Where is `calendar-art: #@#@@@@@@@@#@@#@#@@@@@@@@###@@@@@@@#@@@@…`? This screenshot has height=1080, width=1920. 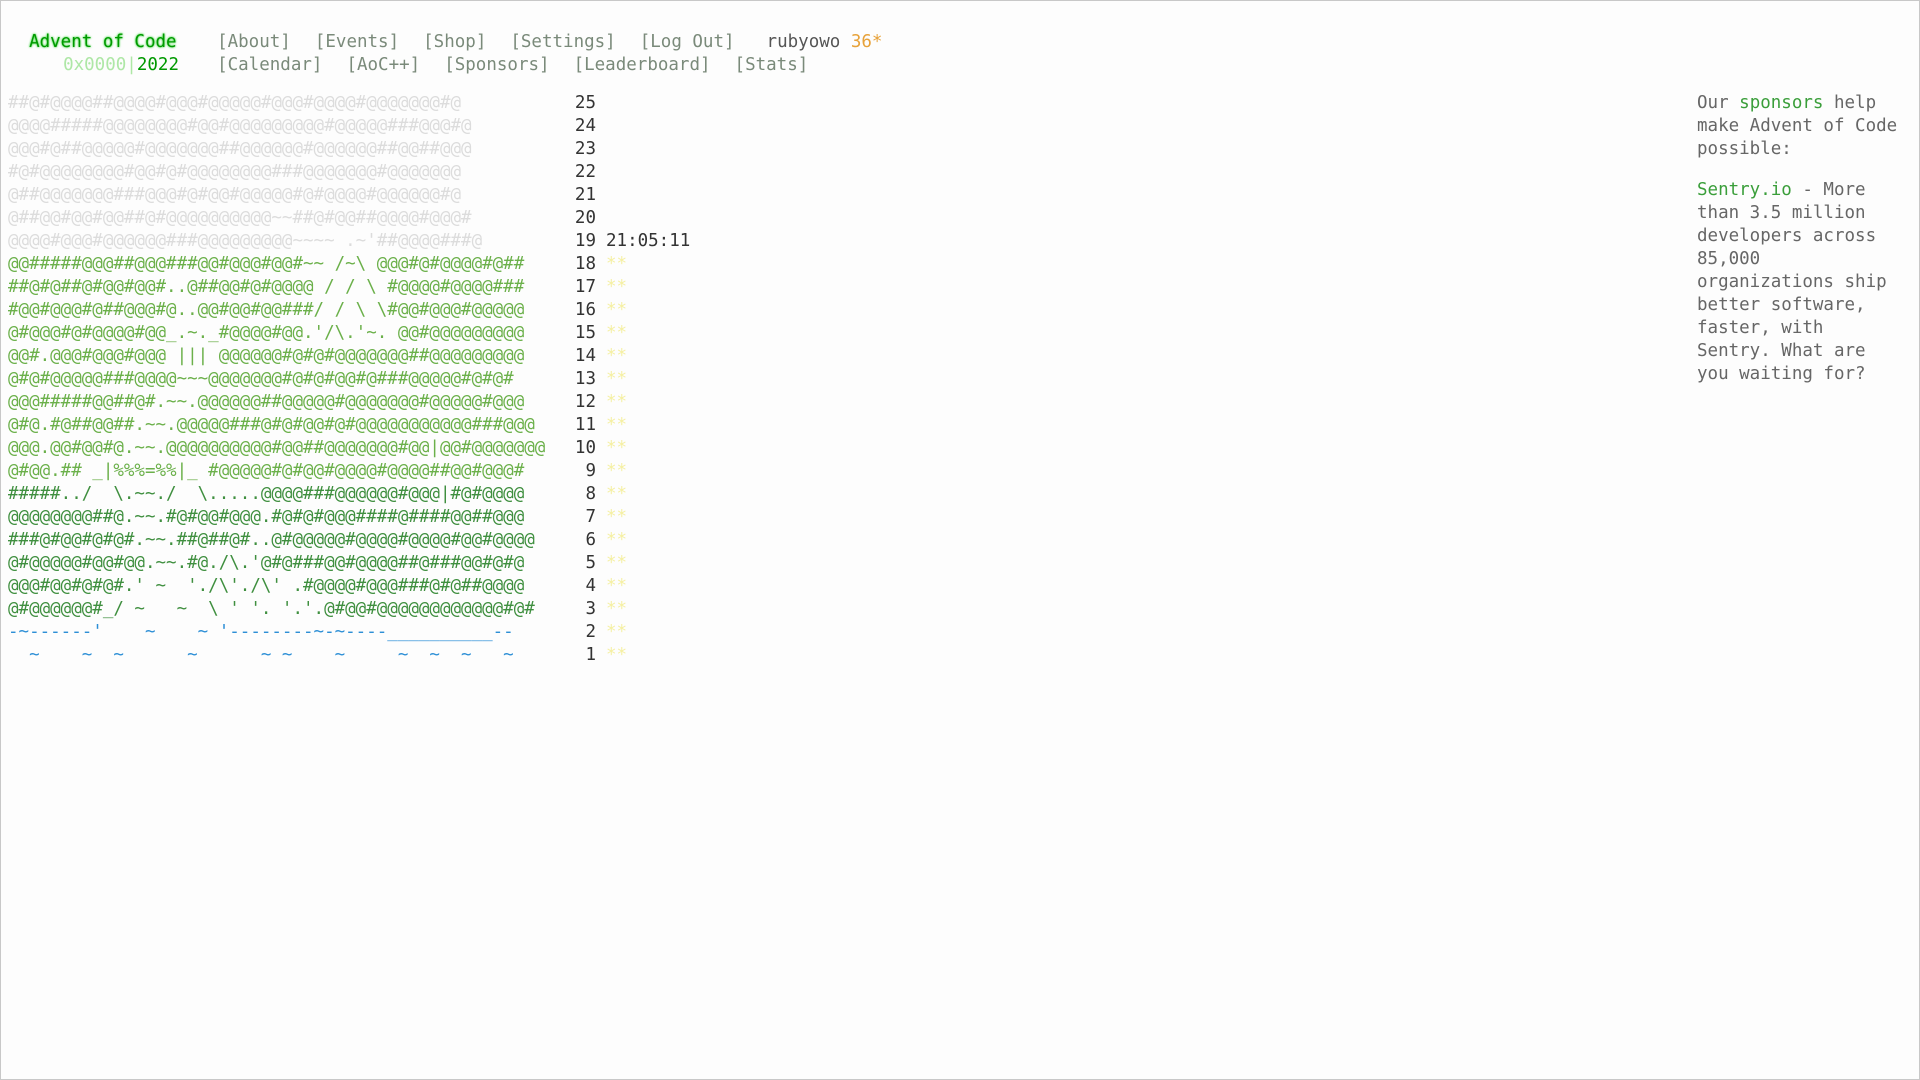
calendar-art: #@#@@@@@@@@#@@#@#@@@@@@@@###@@@@@@@#@@@@… is located at coordinates (235, 172).